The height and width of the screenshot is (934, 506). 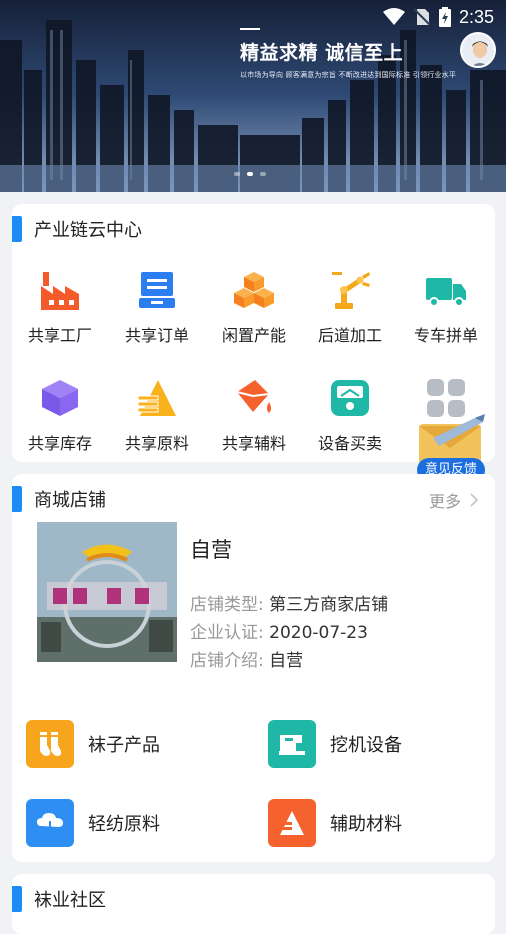 I want to click on grid-item-shared-accessories: 共享辅料, so click(x=254, y=421).